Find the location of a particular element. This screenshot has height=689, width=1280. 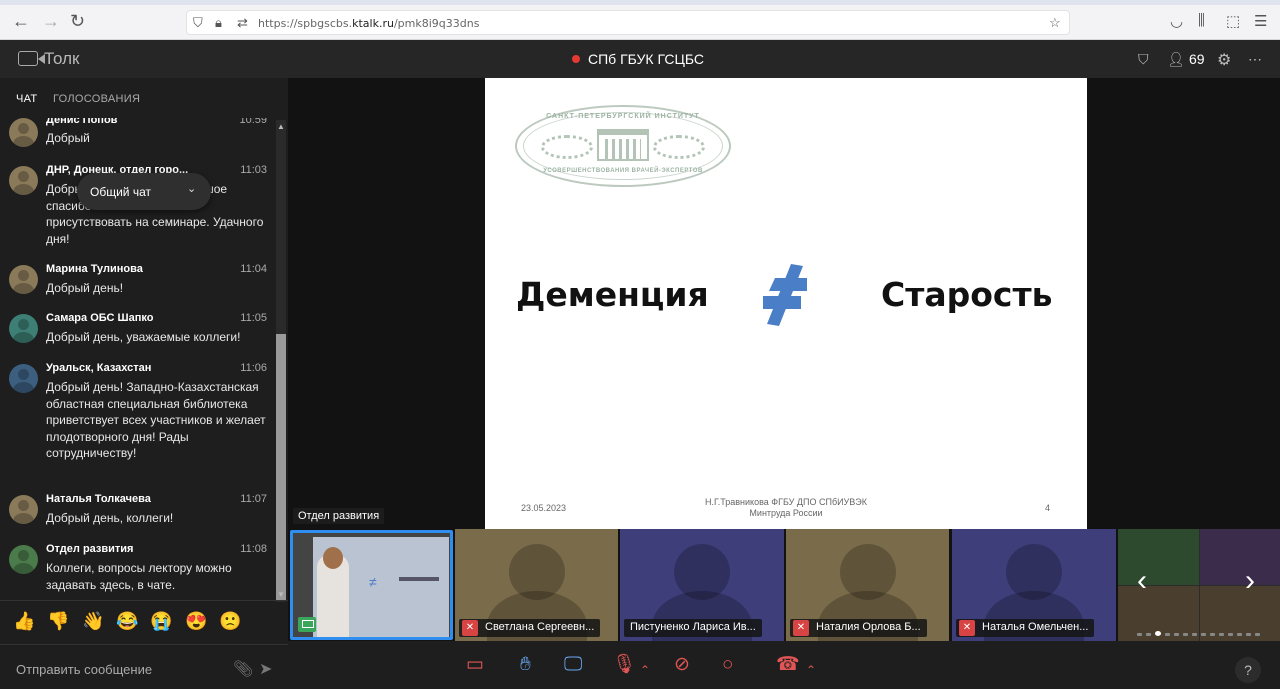

extensions-icon: ⬚ is located at coordinates (1233, 21).